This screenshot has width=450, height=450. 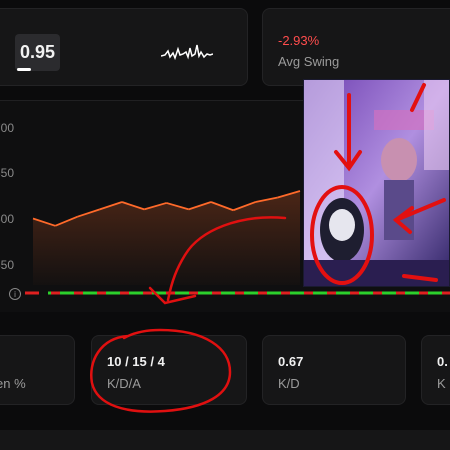 I want to click on stat-label-kd: K/D, so click(x=289, y=383).